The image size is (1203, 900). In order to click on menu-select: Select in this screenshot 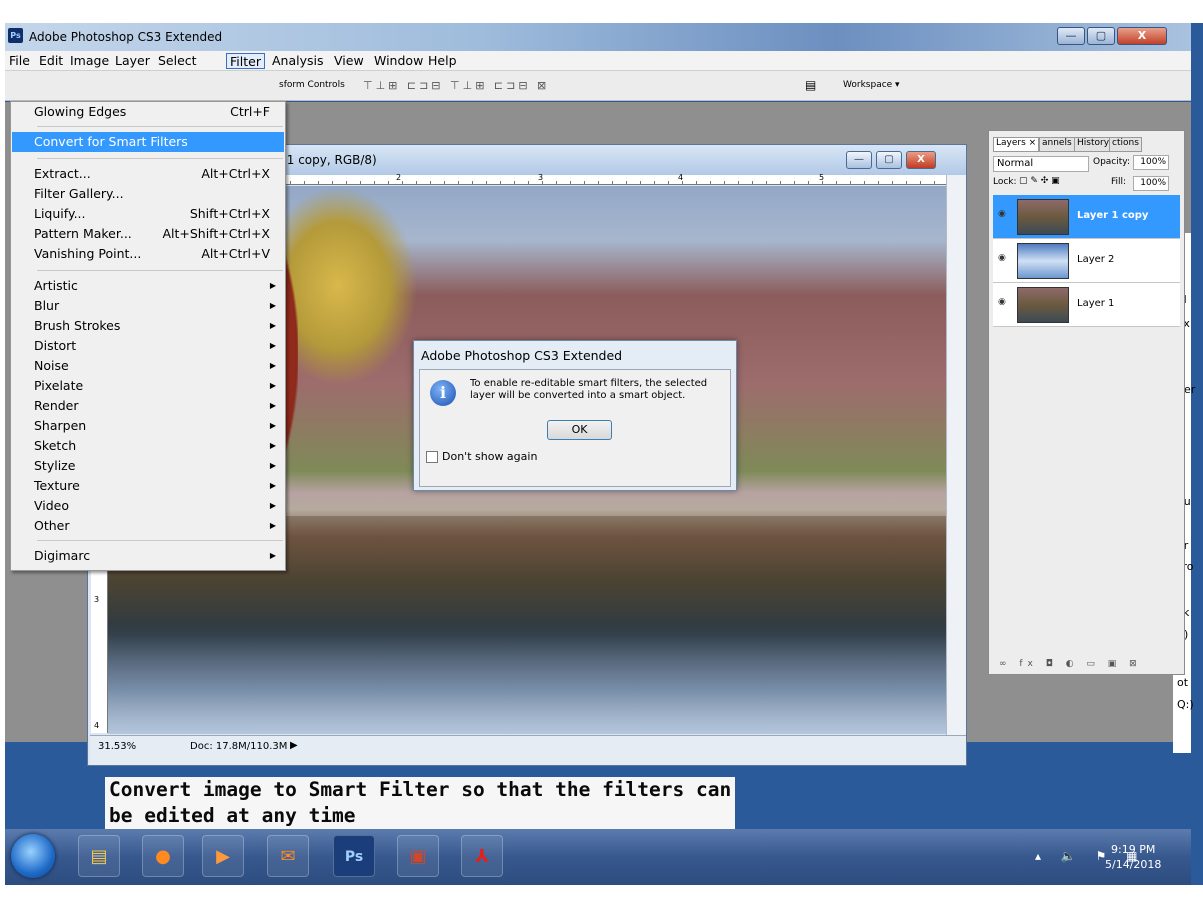, I will do `click(177, 61)`.